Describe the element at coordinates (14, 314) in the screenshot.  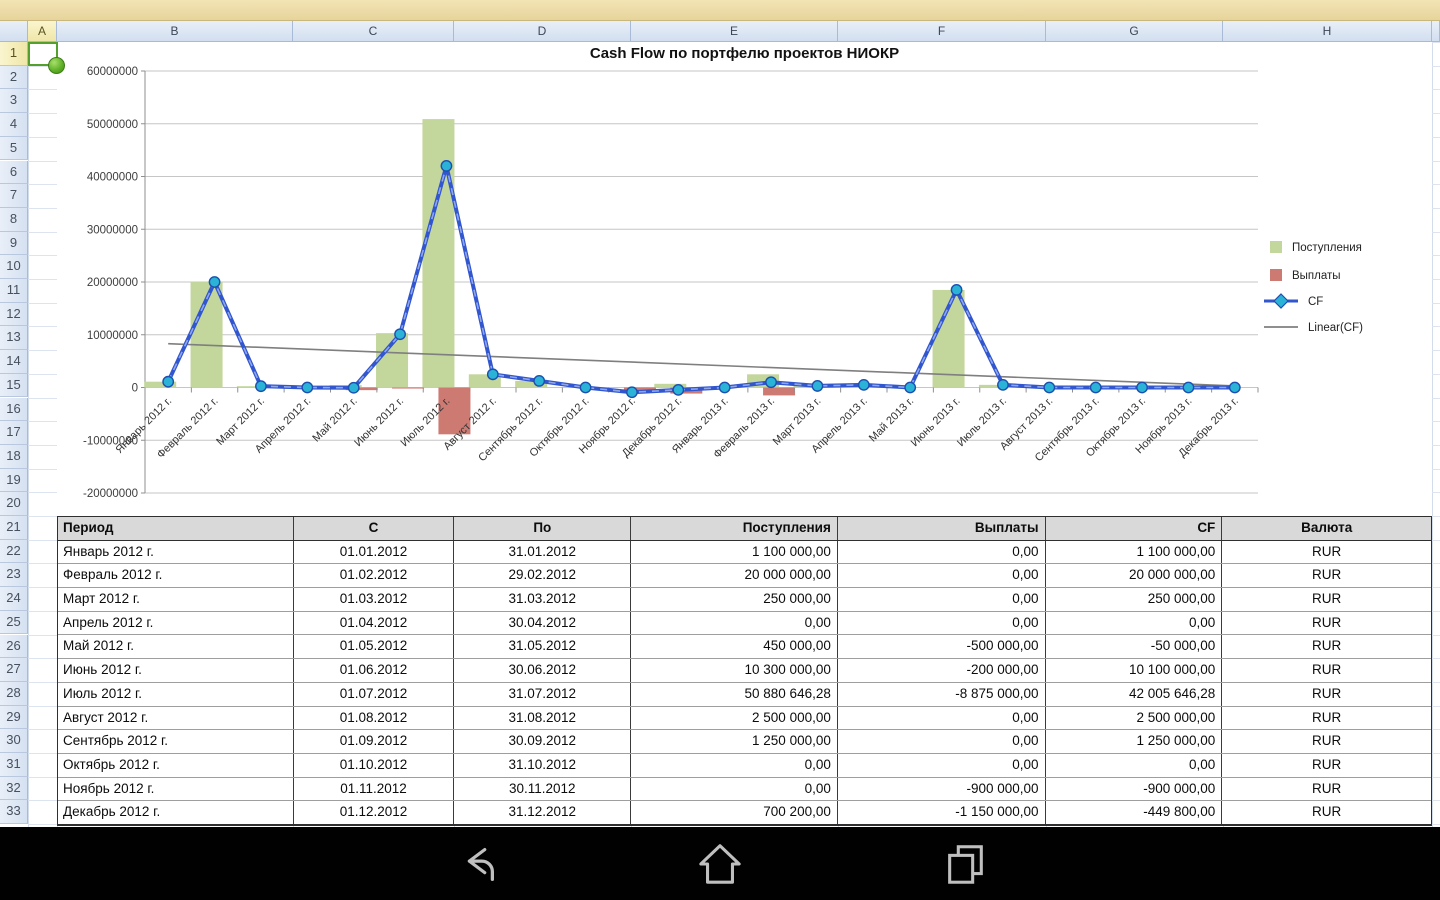
I see `row-header-12: 12` at that location.